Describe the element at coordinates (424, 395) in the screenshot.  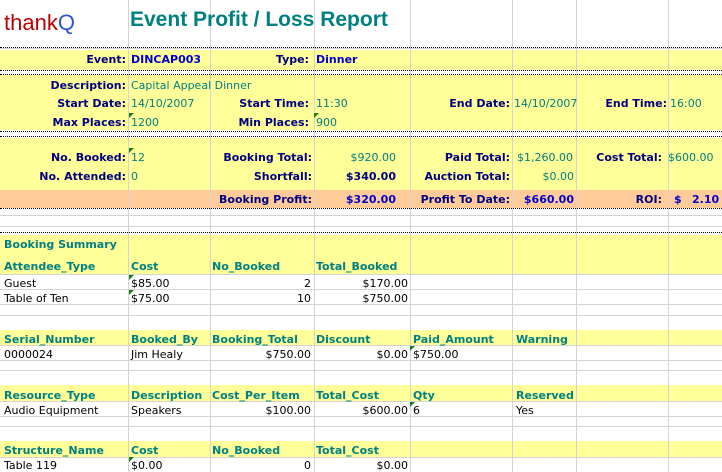
I see `column-header: Qty` at that location.